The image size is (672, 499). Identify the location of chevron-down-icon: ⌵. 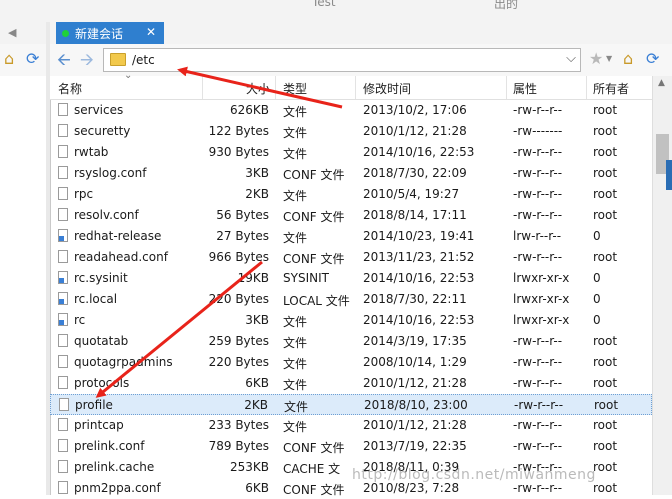
(571, 58).